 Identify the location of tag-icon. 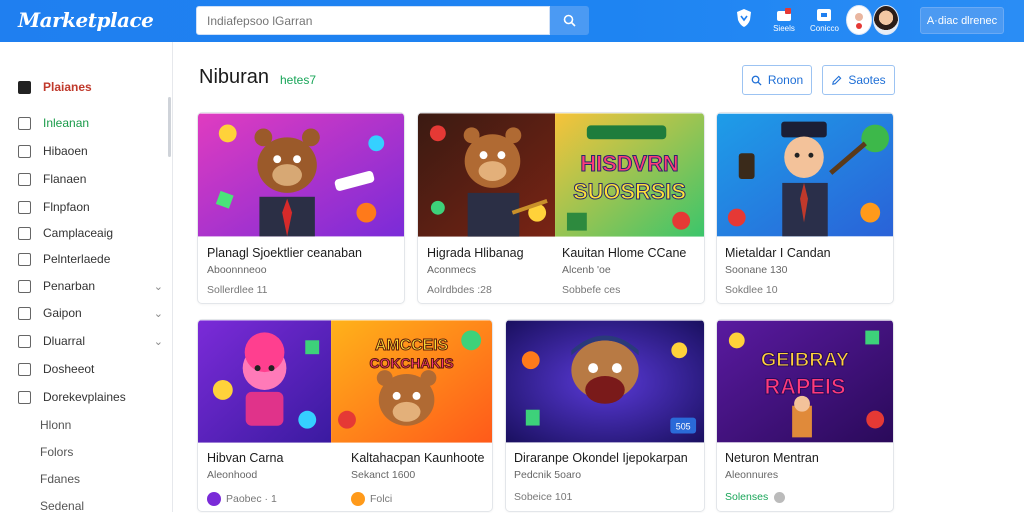
(24, 123).